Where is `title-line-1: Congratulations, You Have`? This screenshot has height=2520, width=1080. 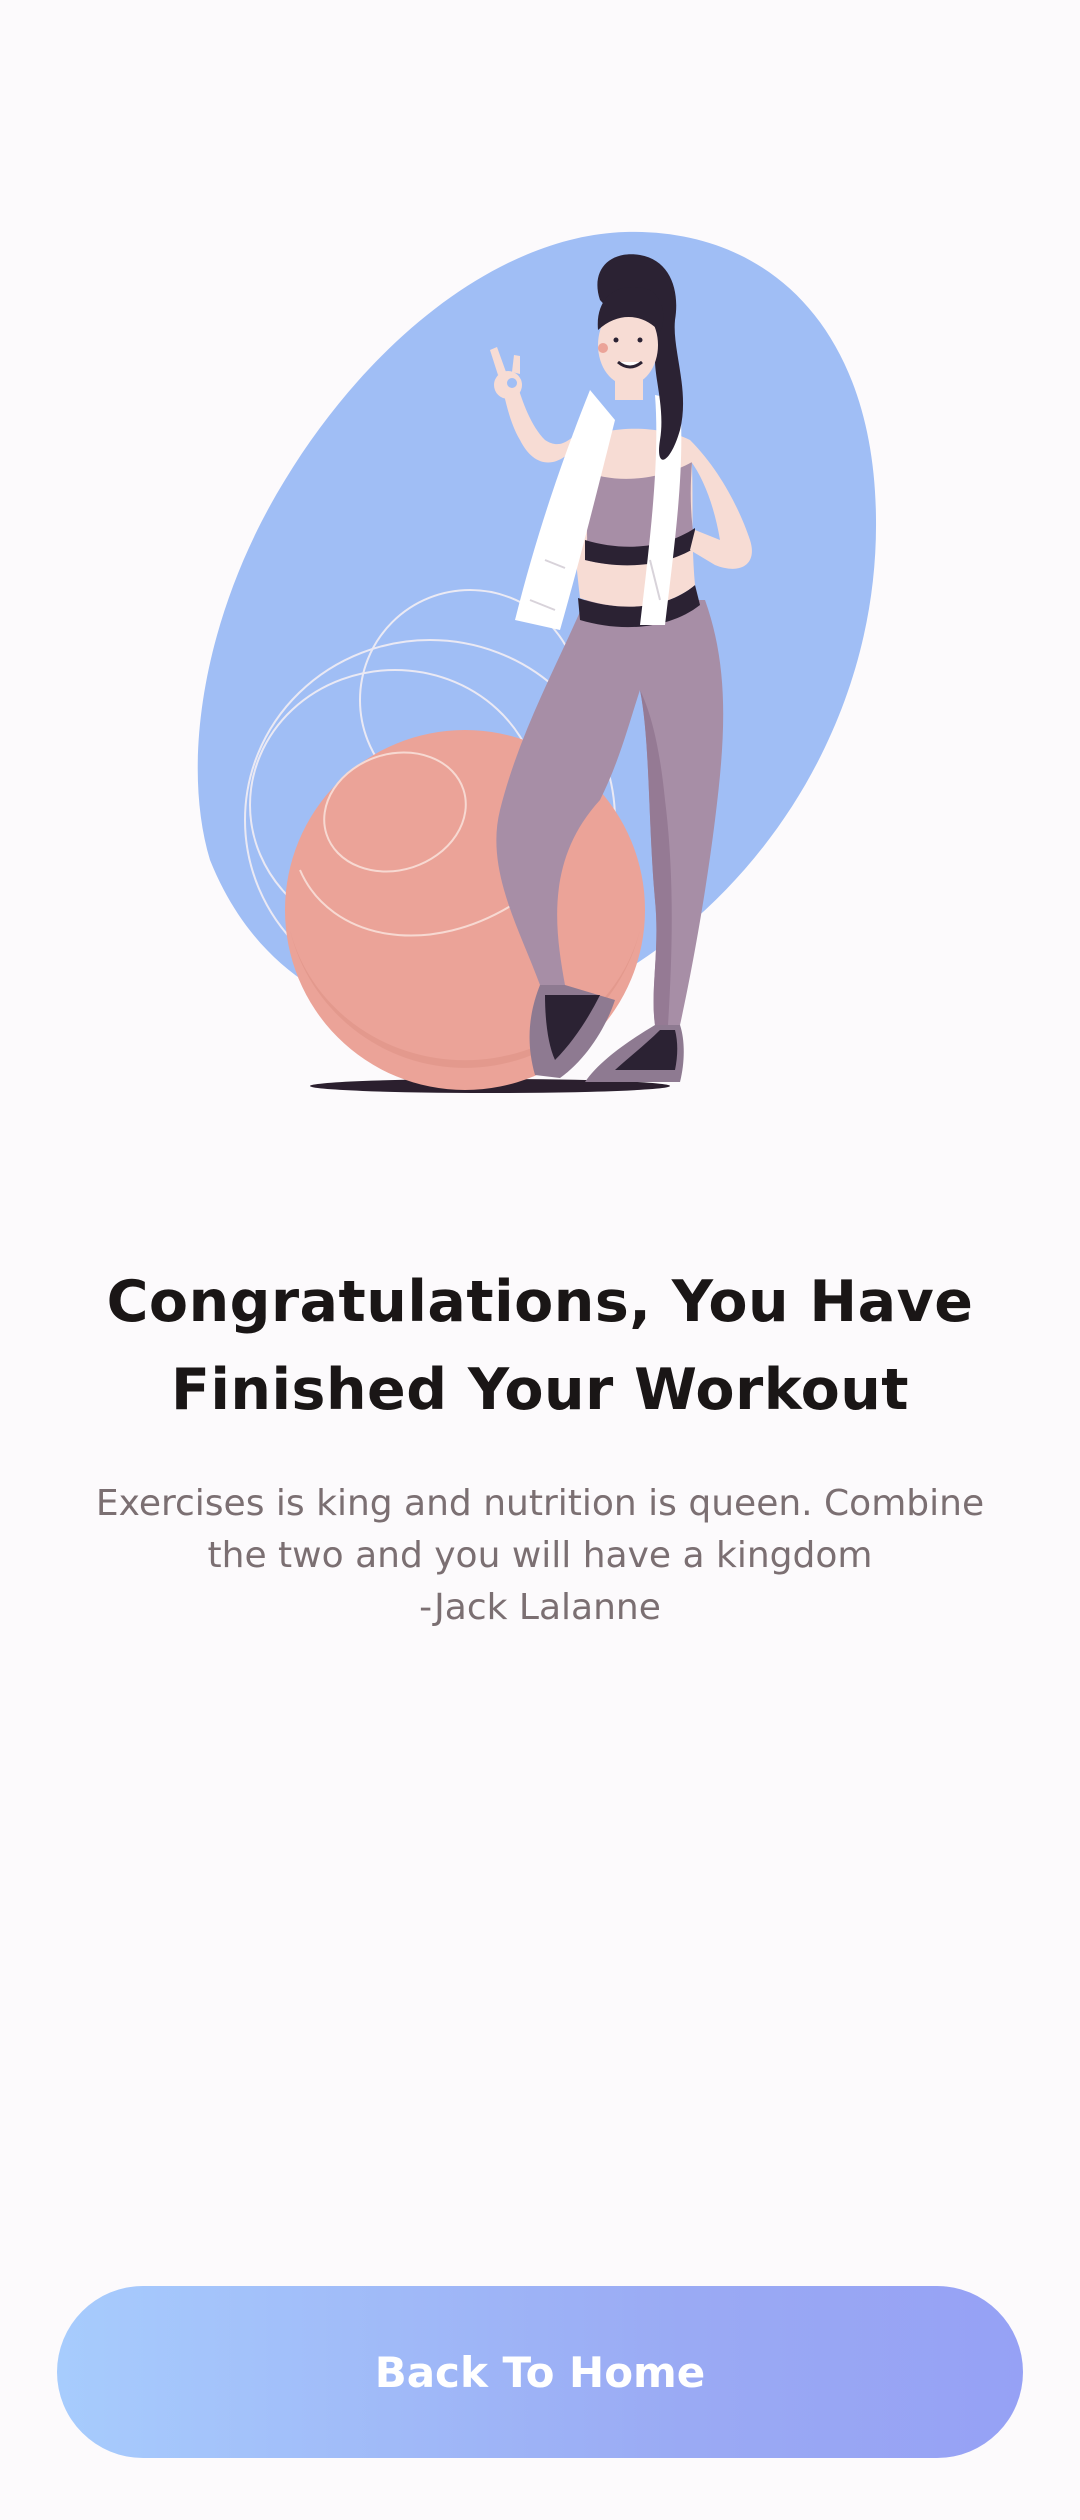 title-line-1: Congratulations, You Have is located at coordinates (540, 1302).